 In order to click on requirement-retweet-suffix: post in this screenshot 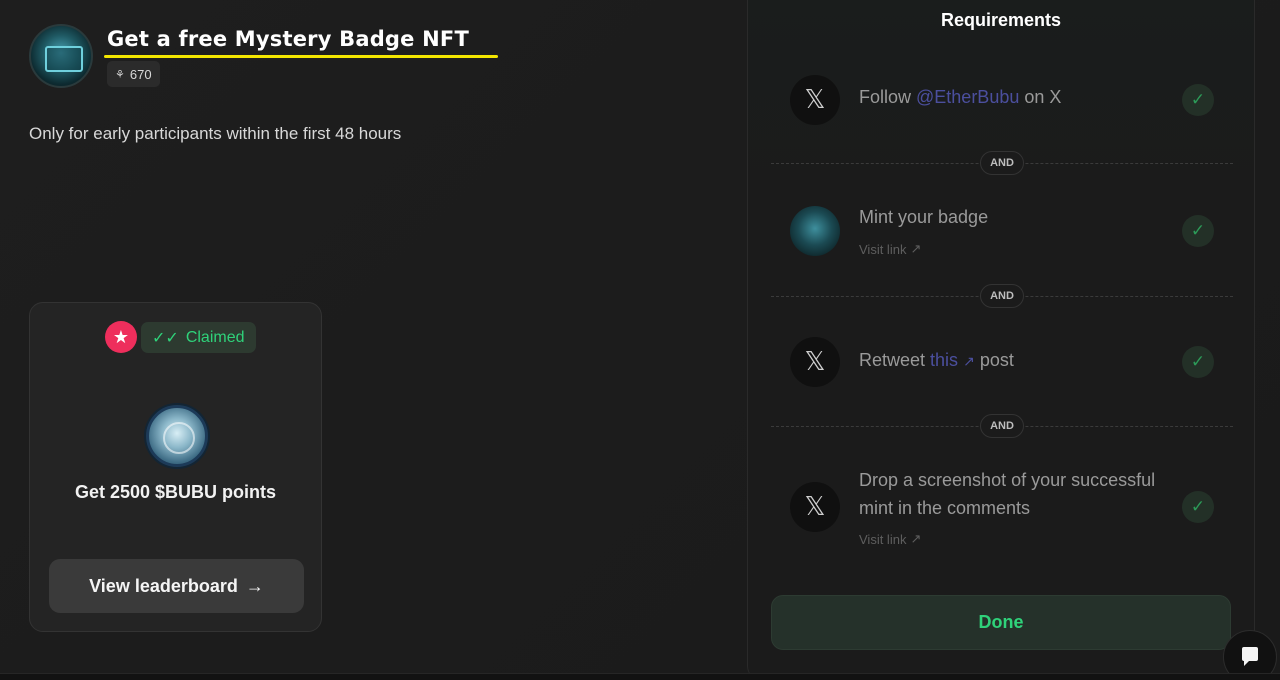, I will do `click(994, 360)`.